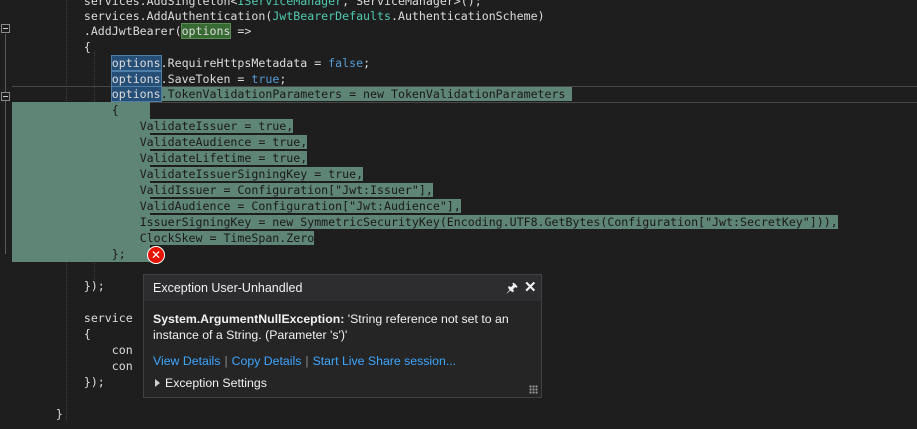  What do you see at coordinates (45, 414) in the screenshot?
I see `code-line: }` at bounding box center [45, 414].